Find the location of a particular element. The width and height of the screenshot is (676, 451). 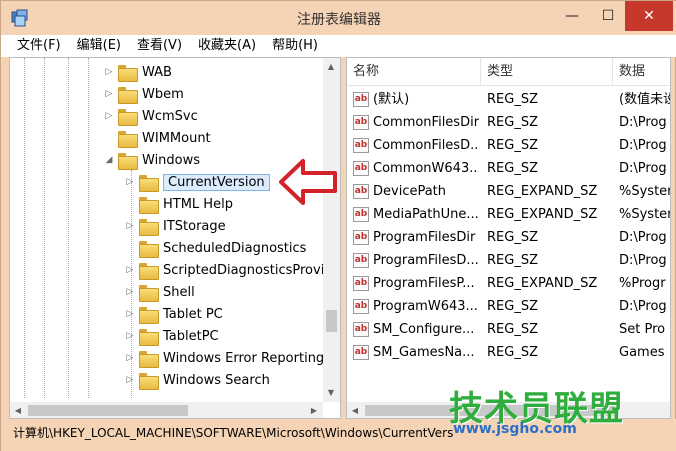

list-item: ab SM_GamesNa... REG_SZ Games is located at coordinates (508, 352).